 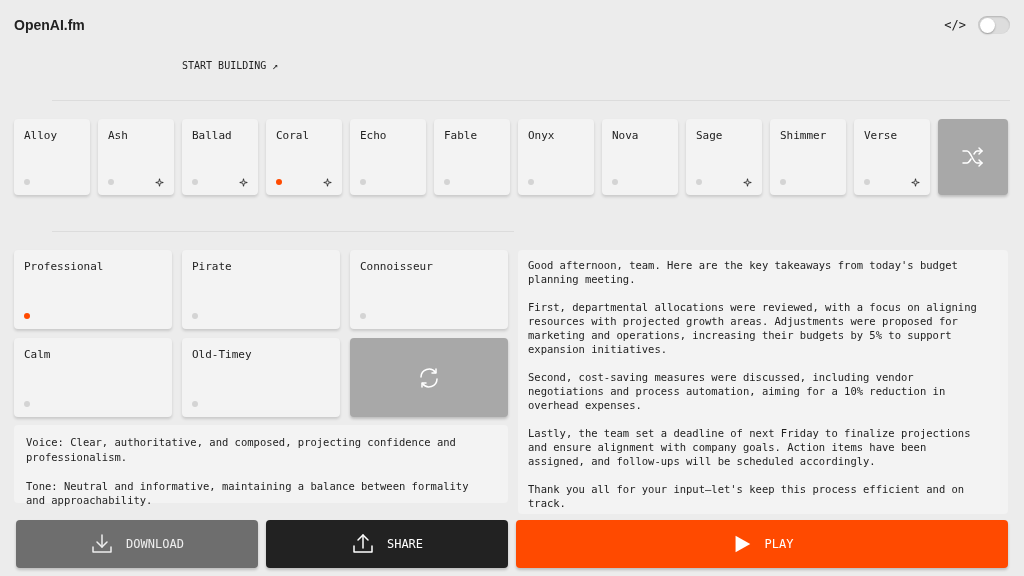 I want to click on share-button: SHARE, so click(x=387, y=544).